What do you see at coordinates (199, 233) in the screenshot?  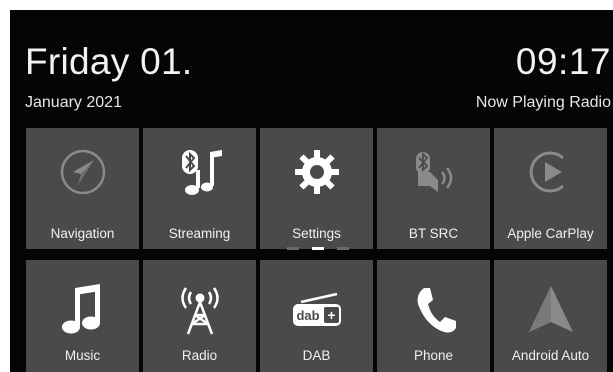 I see `tile-label: Streaming` at bounding box center [199, 233].